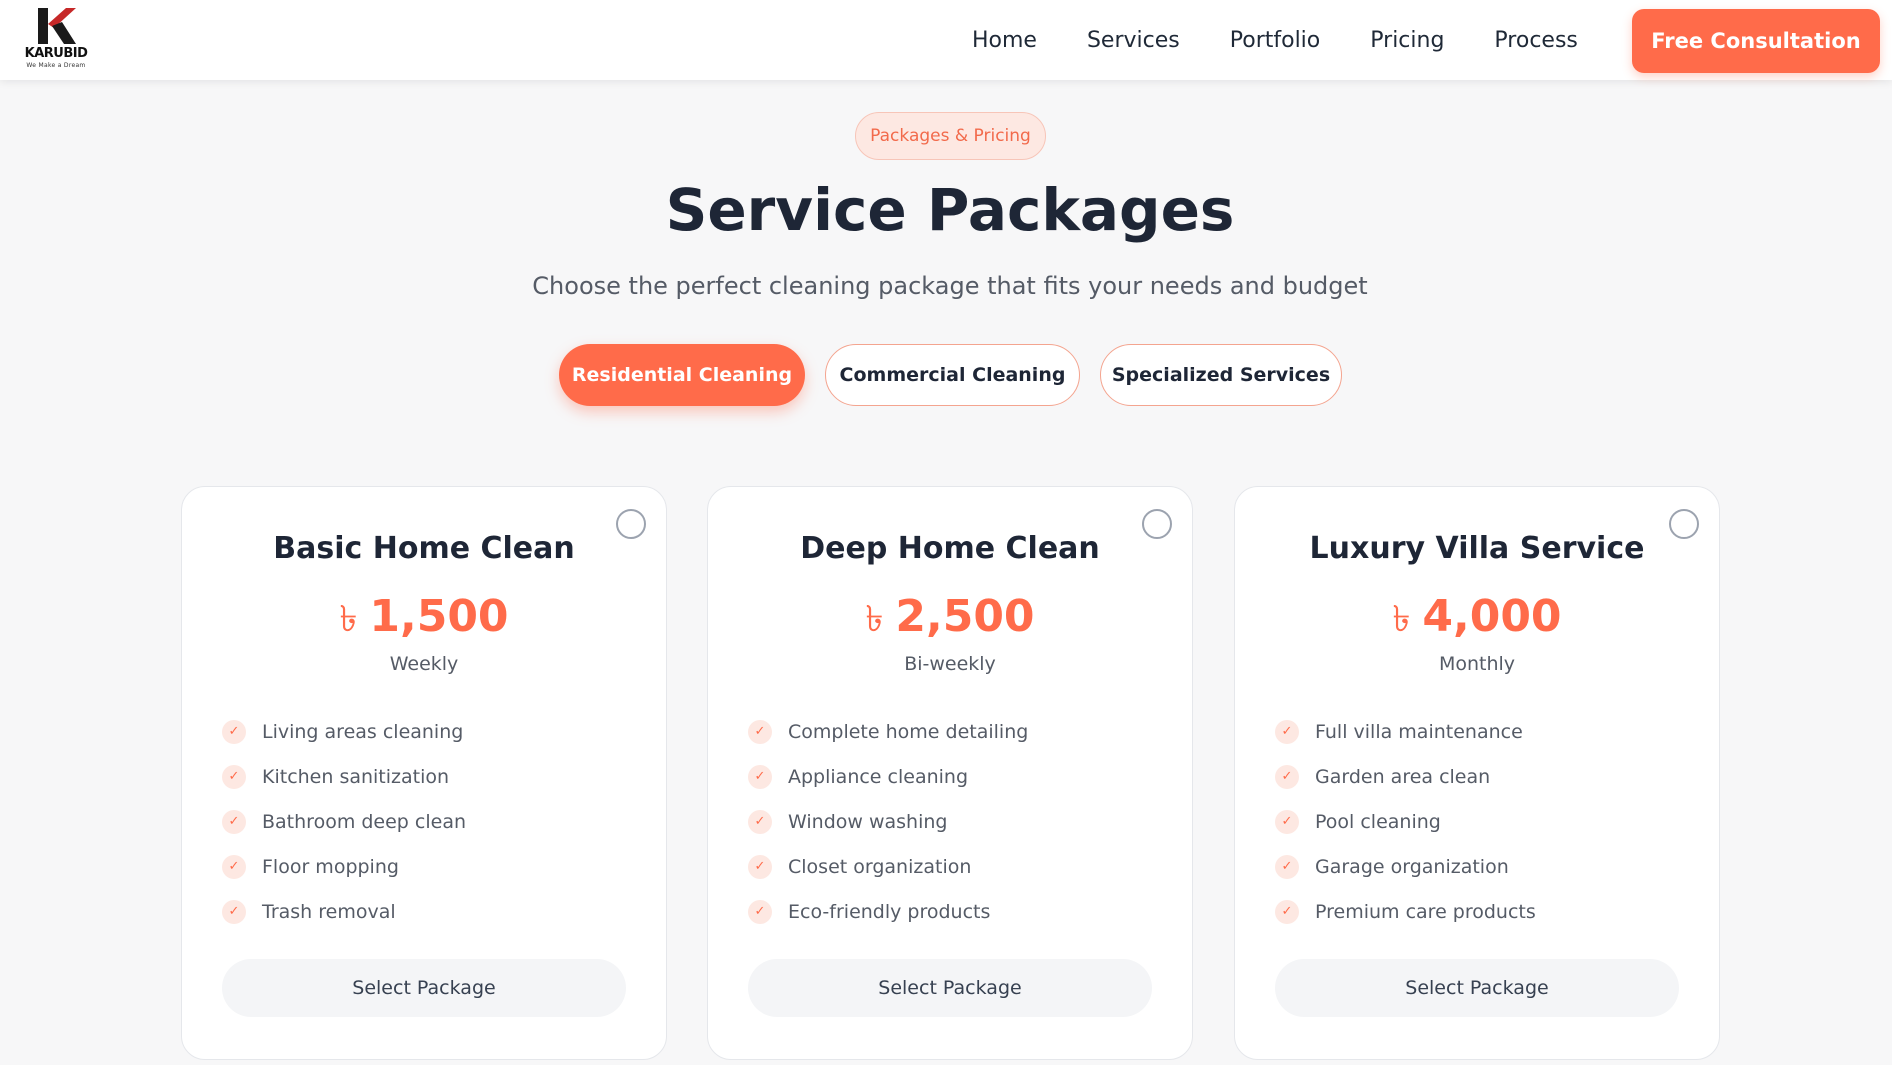  I want to click on feature-item: ✓ Full villa maintenance, so click(1405, 731).